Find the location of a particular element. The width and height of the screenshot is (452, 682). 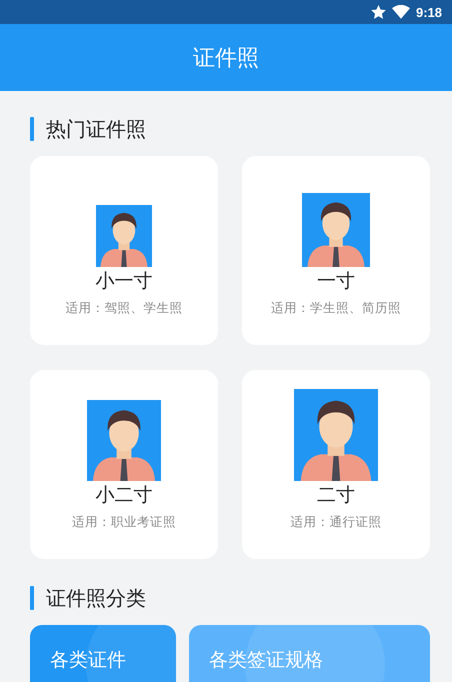

photo-size-card: 小一寸 适用：驾照、学生照 is located at coordinates (124, 250).